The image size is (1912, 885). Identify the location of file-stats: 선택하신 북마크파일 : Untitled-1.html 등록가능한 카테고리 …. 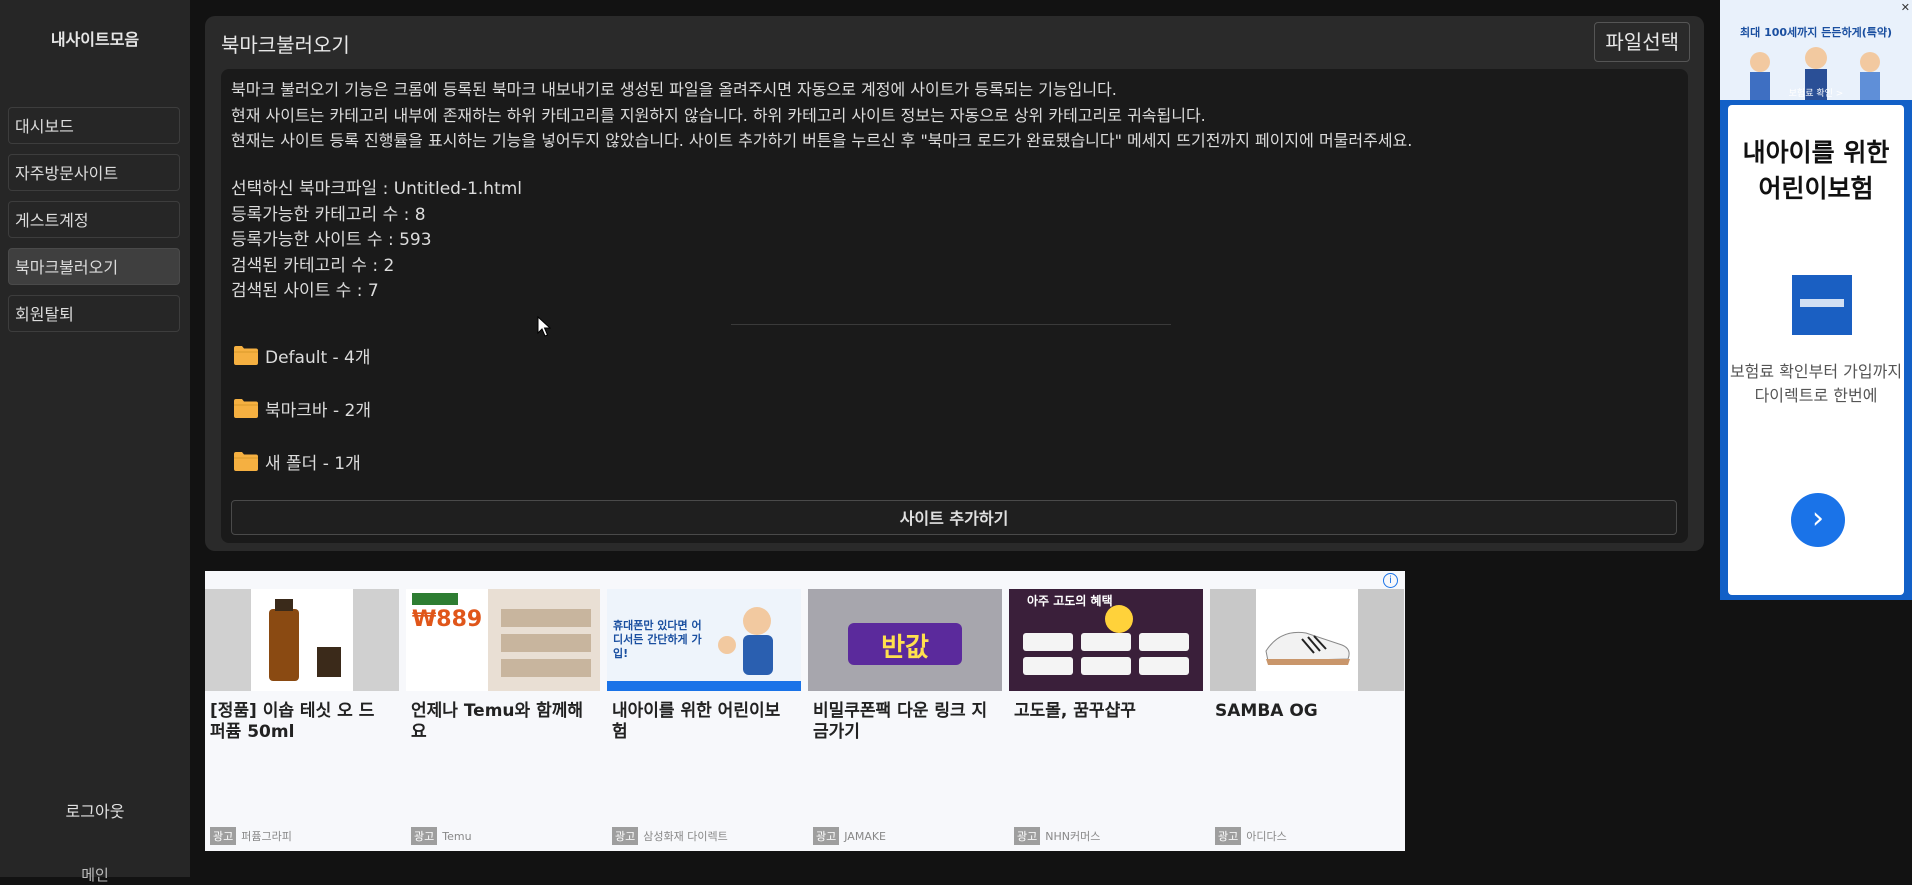
(376, 241).